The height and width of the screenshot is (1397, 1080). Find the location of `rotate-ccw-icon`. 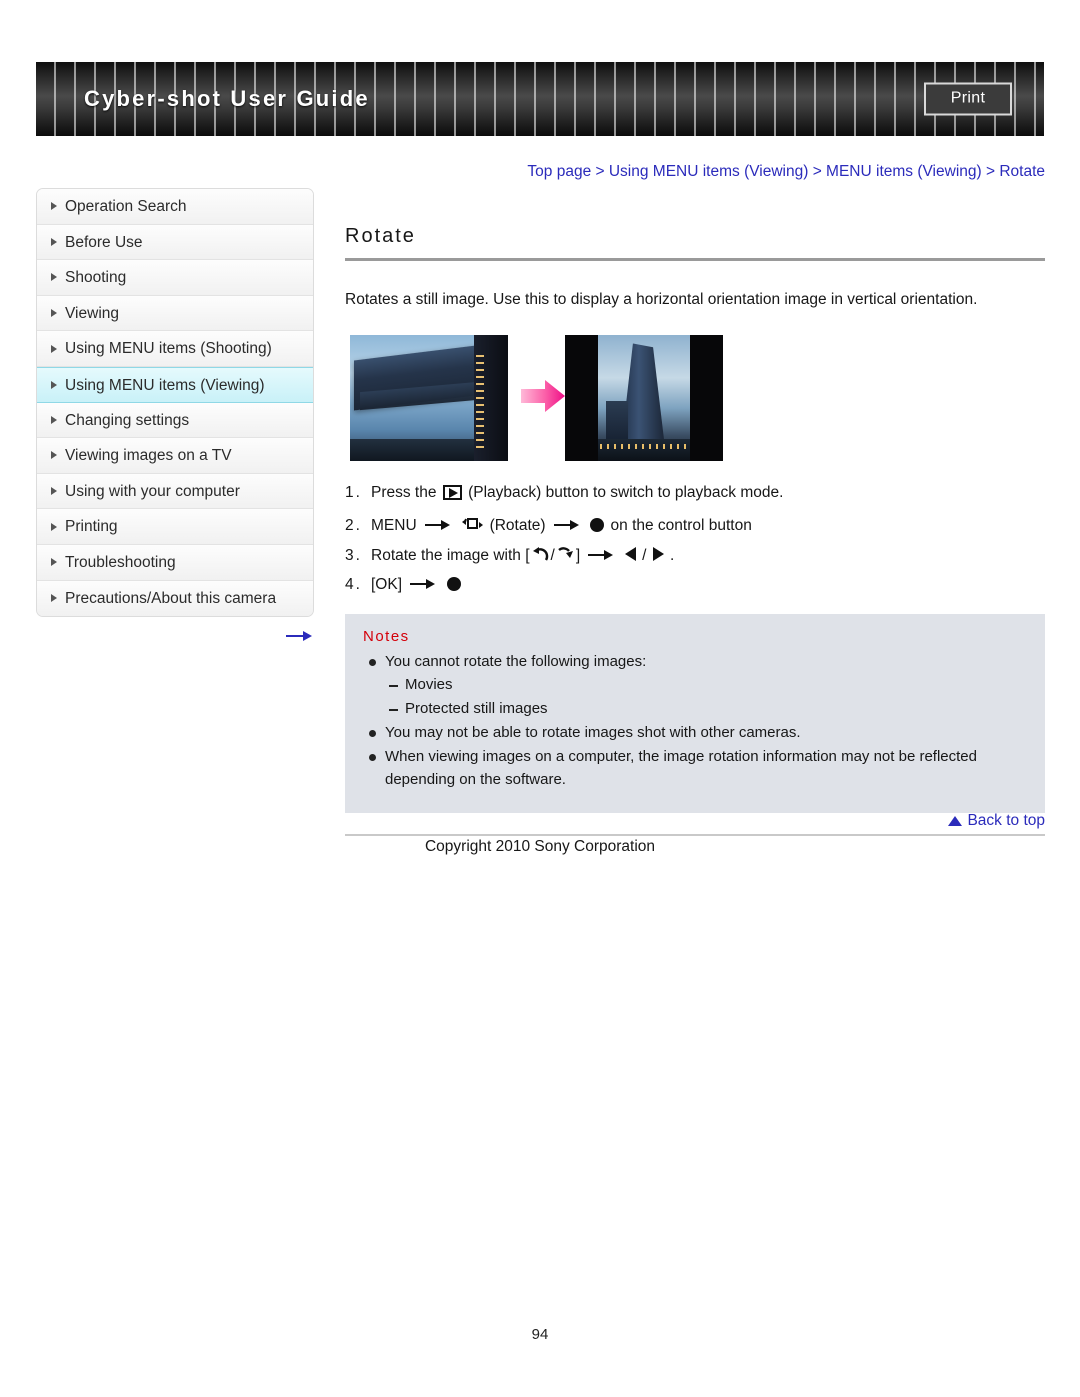

rotate-ccw-icon is located at coordinates (540, 554).